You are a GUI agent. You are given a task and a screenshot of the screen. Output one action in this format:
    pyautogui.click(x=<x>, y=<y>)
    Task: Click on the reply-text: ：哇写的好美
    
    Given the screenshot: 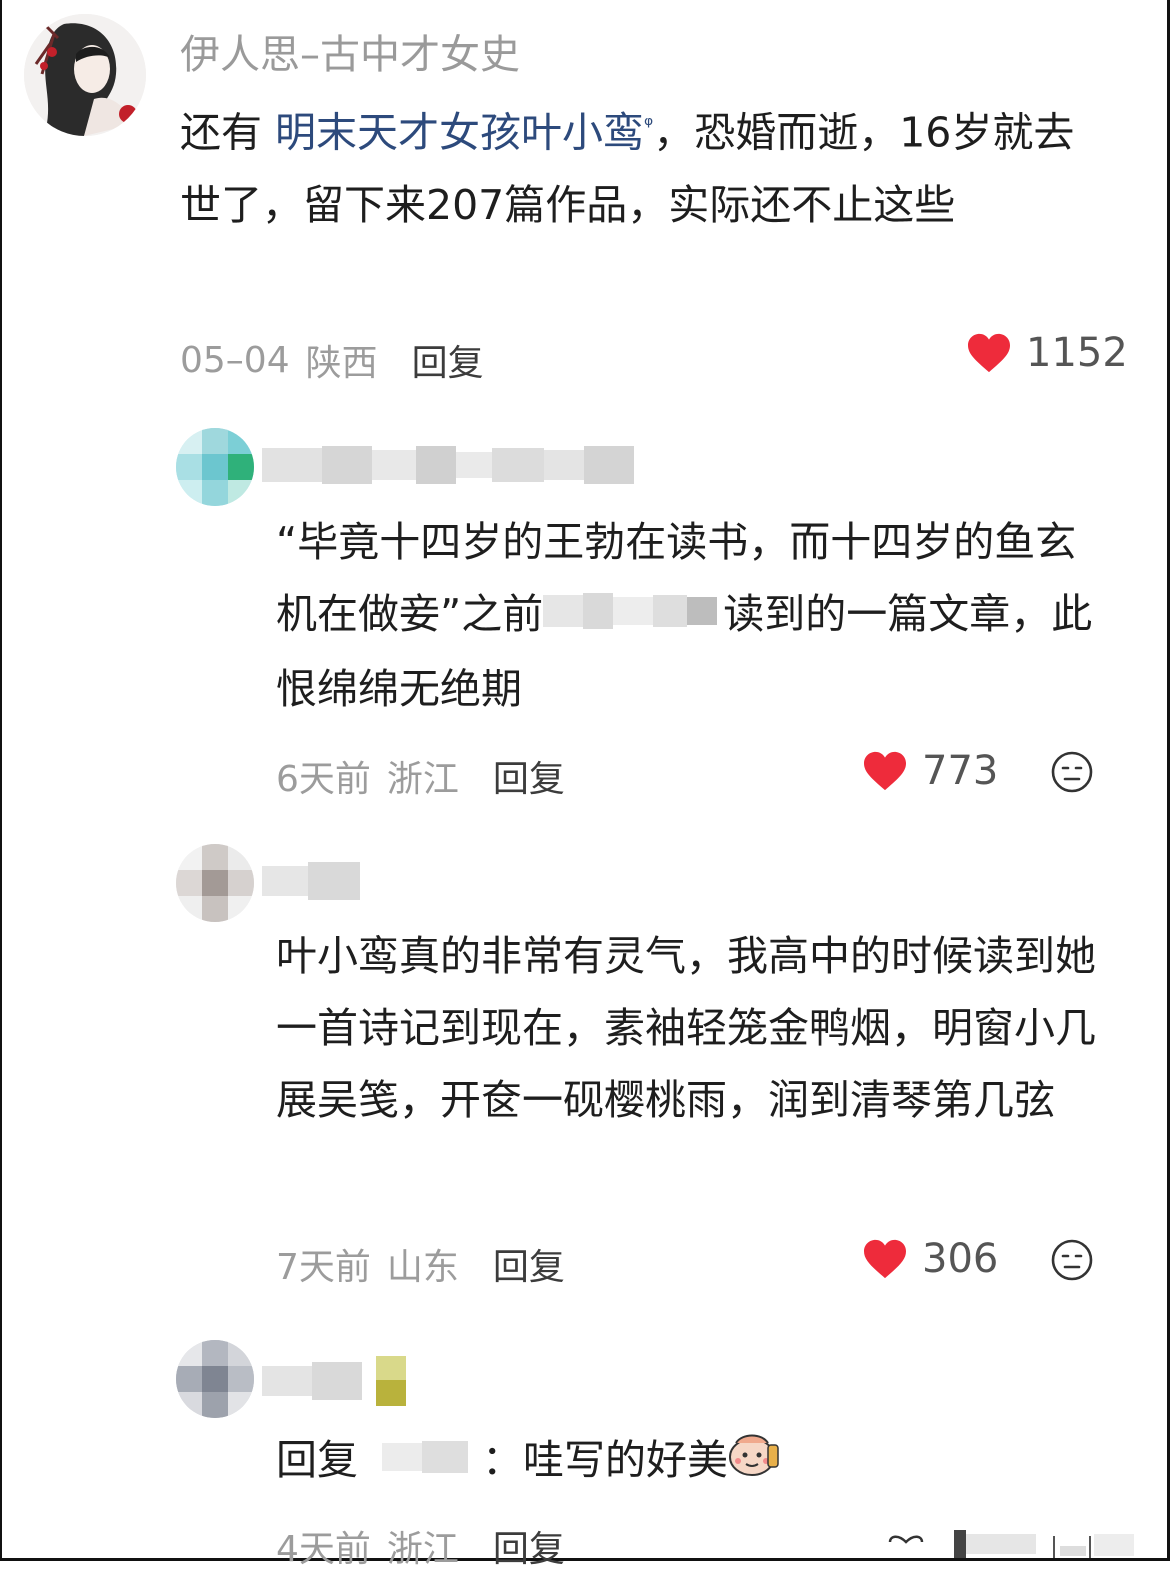 What is the action you would take?
    pyautogui.click(x=605, y=1460)
    